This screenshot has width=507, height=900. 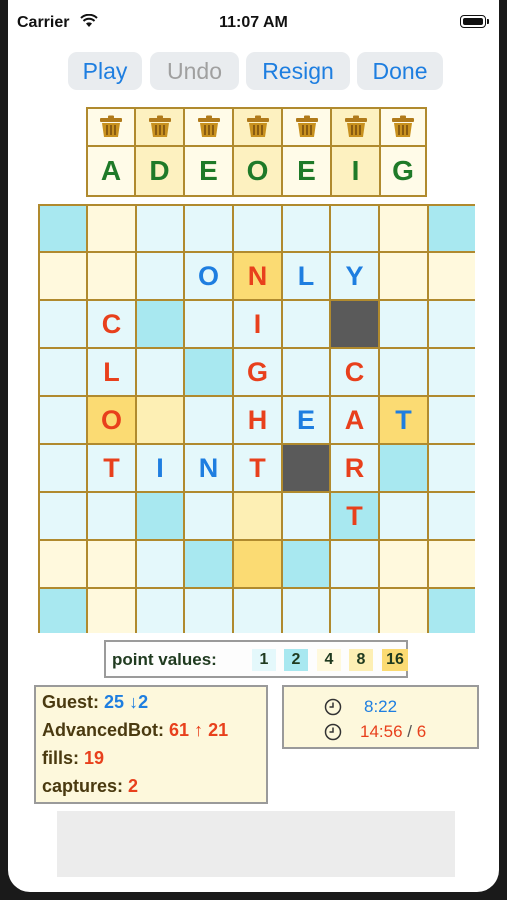 What do you see at coordinates (354, 468) in the screenshot?
I see `board-square: R` at bounding box center [354, 468].